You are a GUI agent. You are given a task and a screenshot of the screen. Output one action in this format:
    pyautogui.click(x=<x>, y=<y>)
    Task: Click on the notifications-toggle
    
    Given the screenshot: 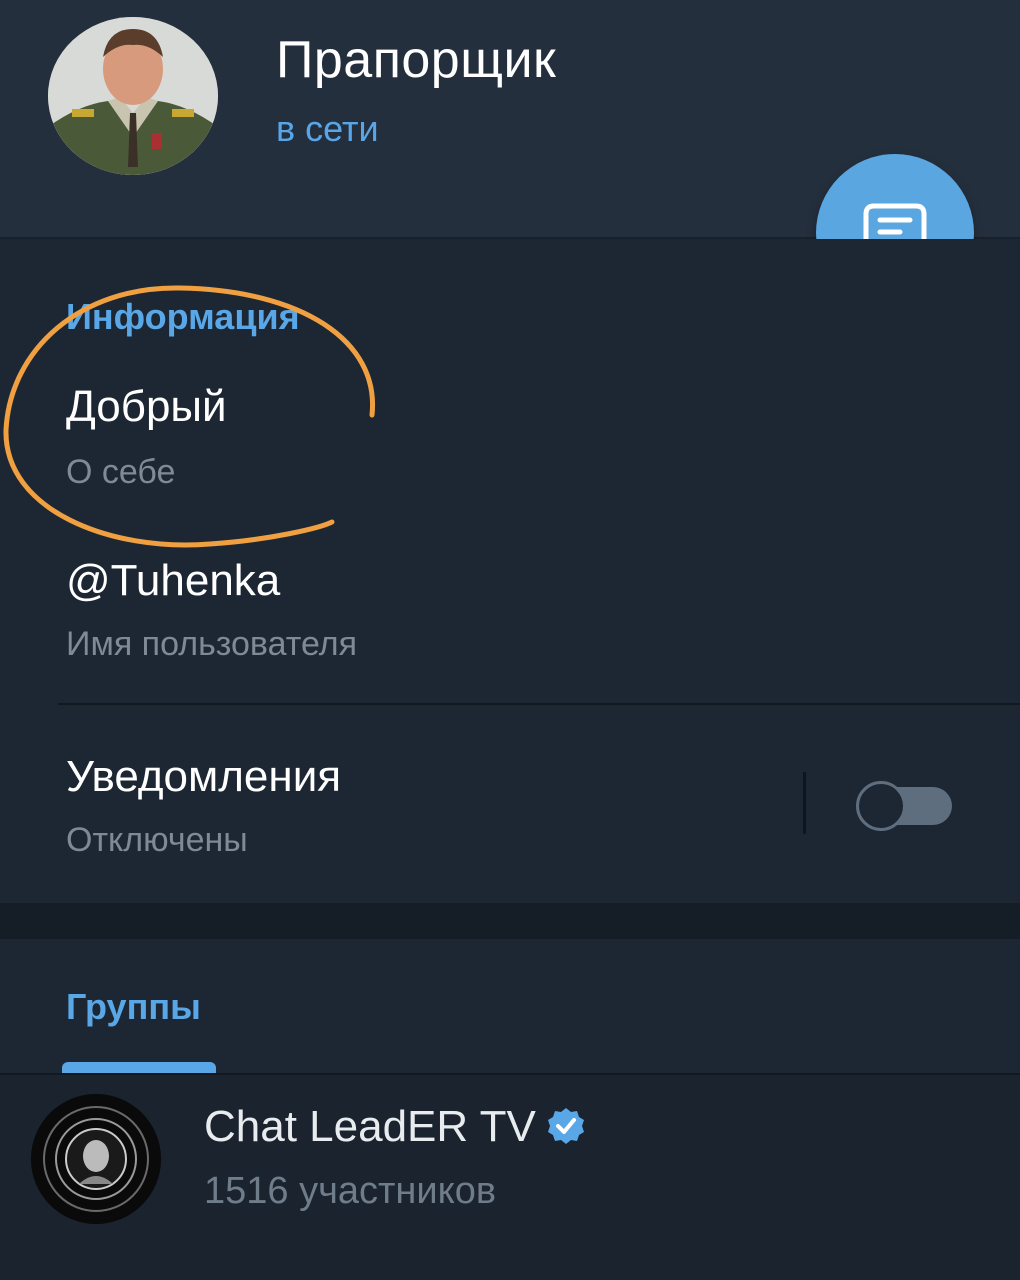 What is the action you would take?
    pyautogui.click(x=904, y=806)
    